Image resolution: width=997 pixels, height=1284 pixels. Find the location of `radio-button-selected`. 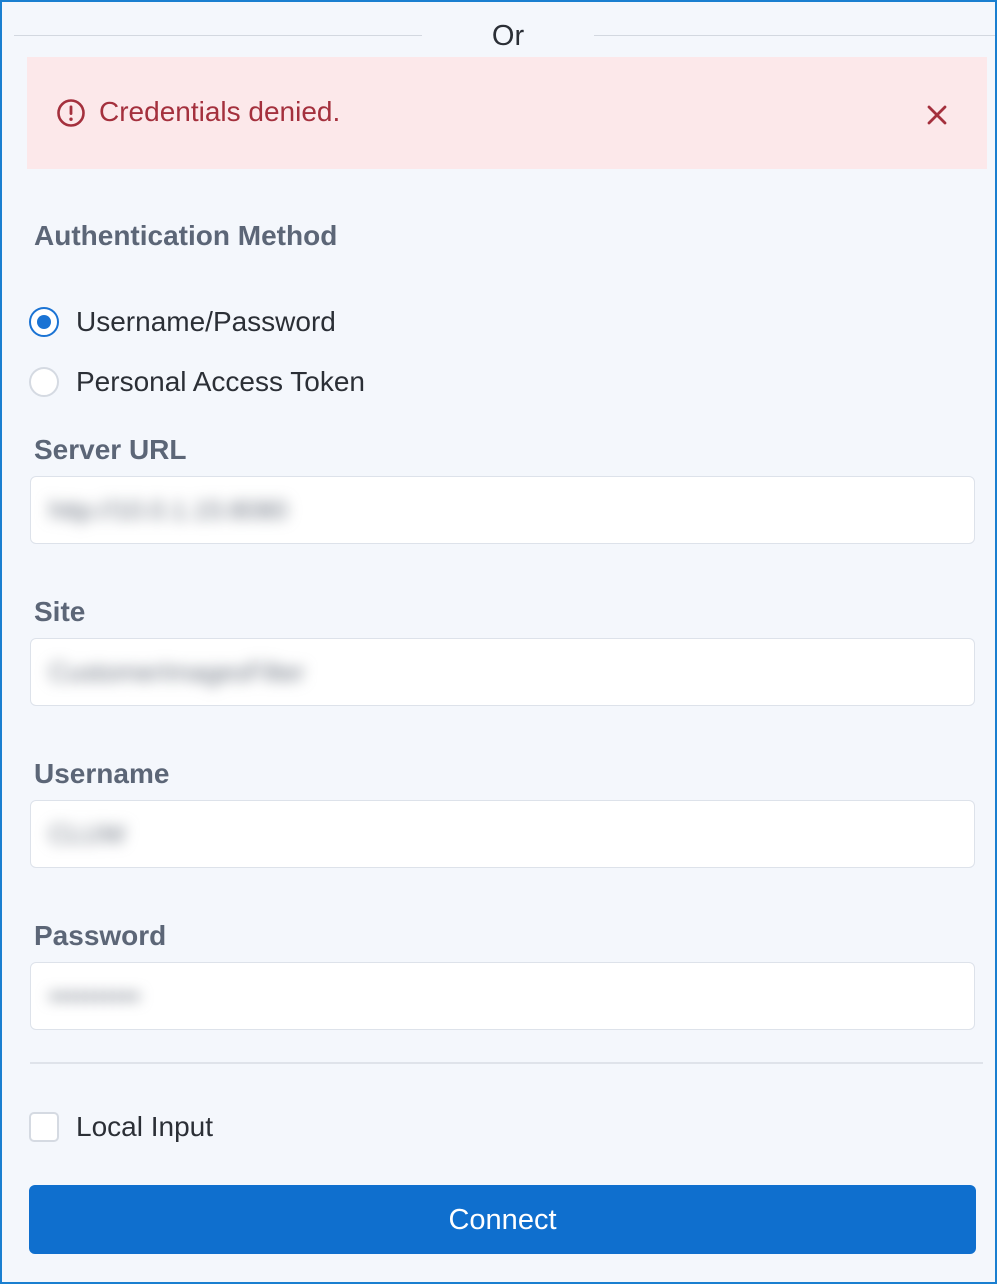

radio-button-selected is located at coordinates (44, 322).